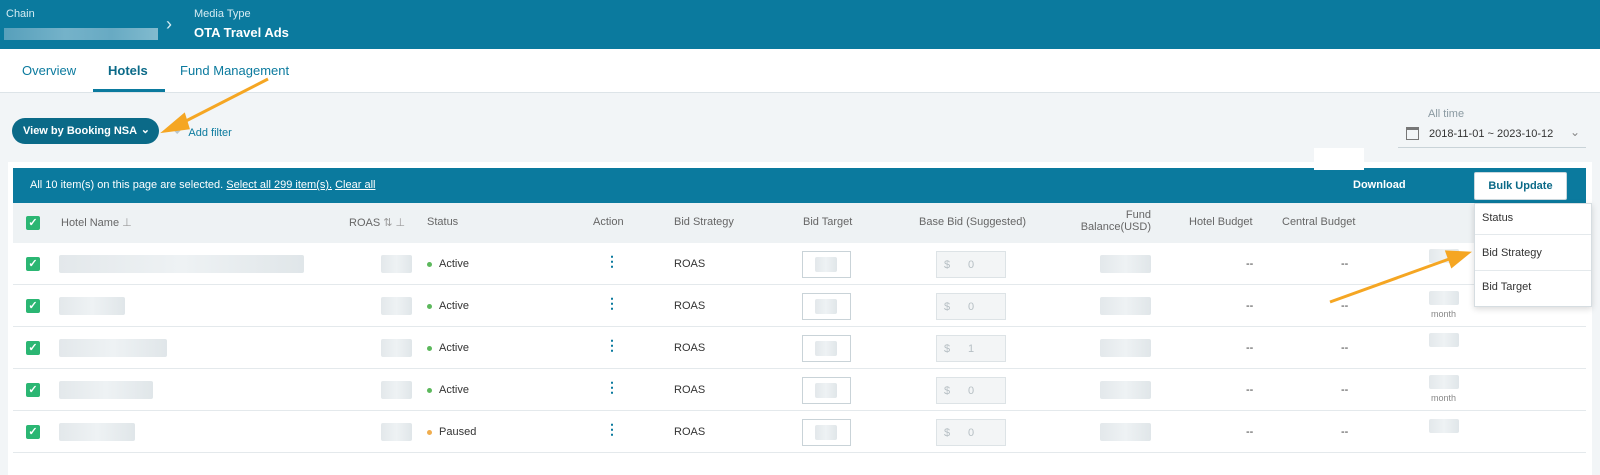  What do you see at coordinates (279, 185) in the screenshot?
I see `select-all-link: Select all 299 item(s).` at bounding box center [279, 185].